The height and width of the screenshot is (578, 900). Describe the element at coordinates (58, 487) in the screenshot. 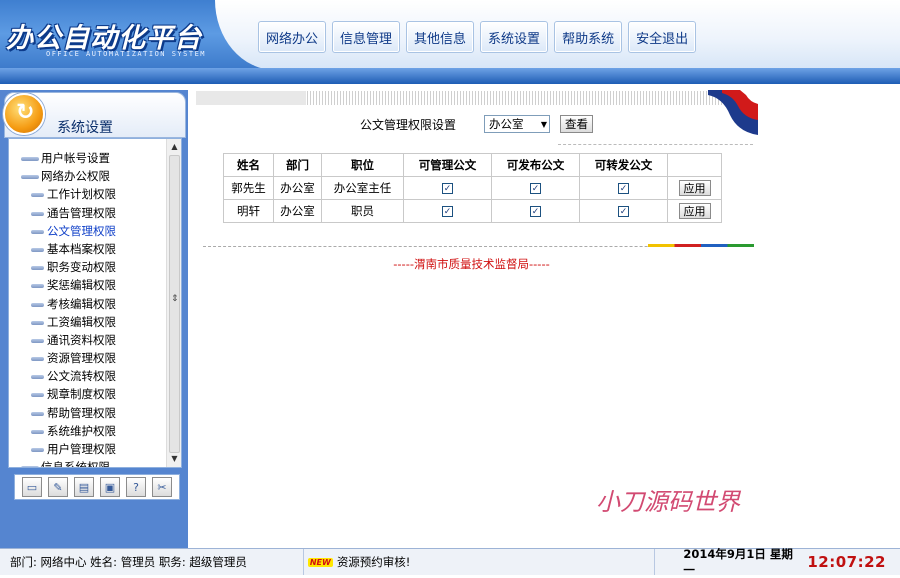

I see `edit-icon: ✎` at that location.